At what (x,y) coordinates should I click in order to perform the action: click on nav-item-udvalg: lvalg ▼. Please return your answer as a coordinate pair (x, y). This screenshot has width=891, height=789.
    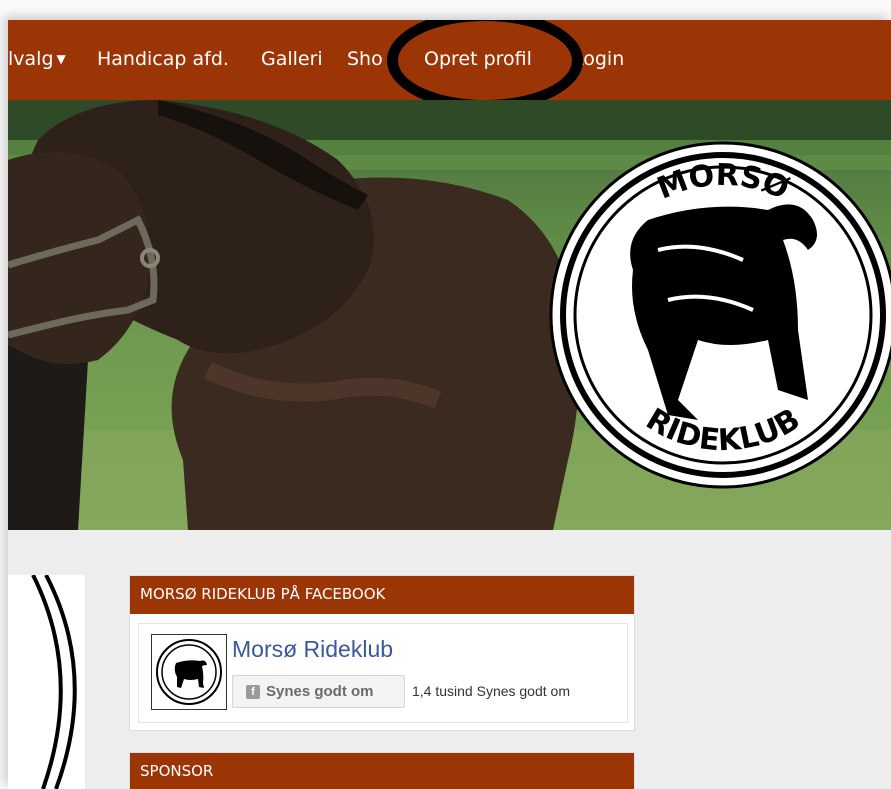
    Looking at the image, I should click on (37, 59).